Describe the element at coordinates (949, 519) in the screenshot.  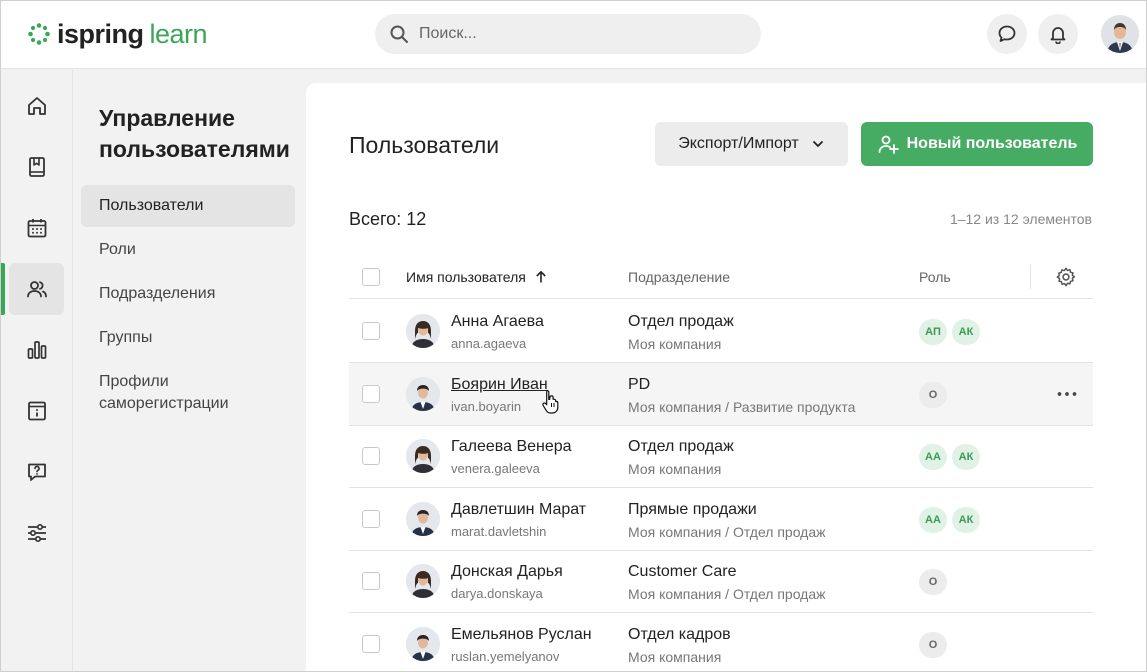
I see `roles-cell: АА АК` at that location.